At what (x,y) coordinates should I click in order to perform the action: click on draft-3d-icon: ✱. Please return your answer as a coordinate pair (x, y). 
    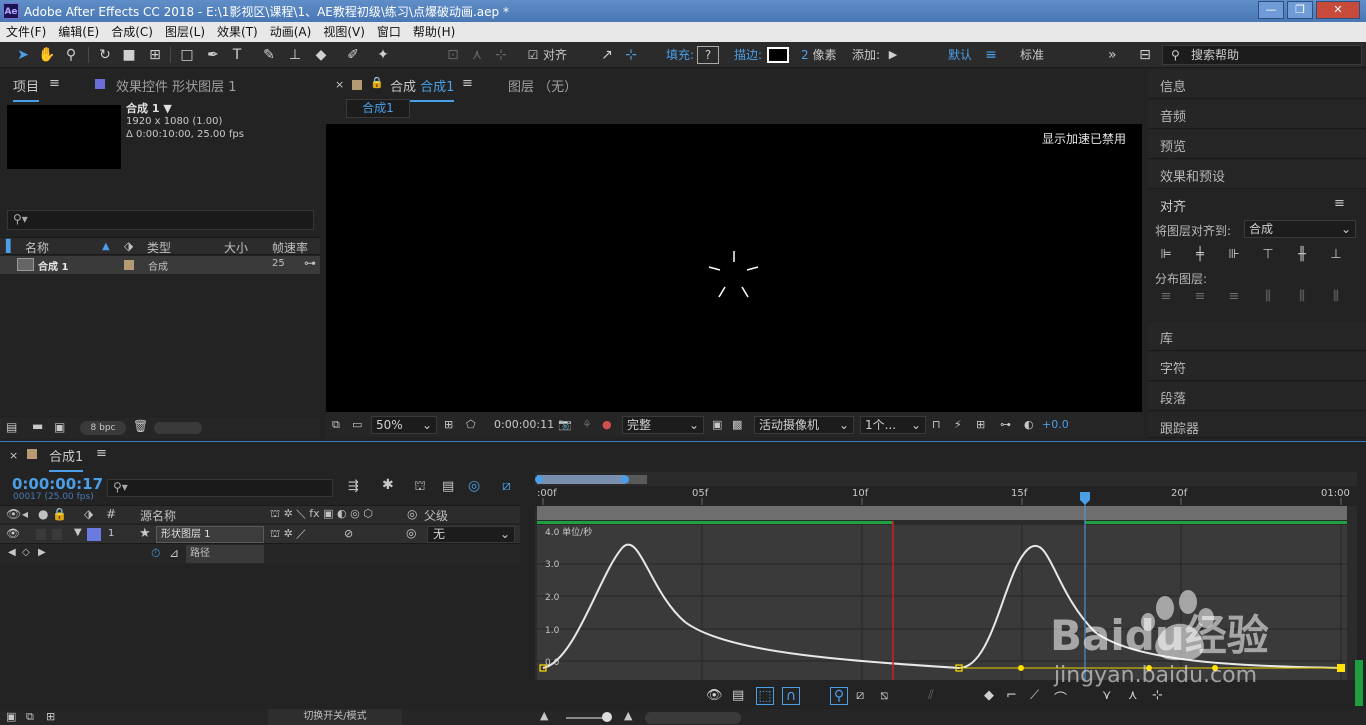
    Looking at the image, I should click on (388, 485).